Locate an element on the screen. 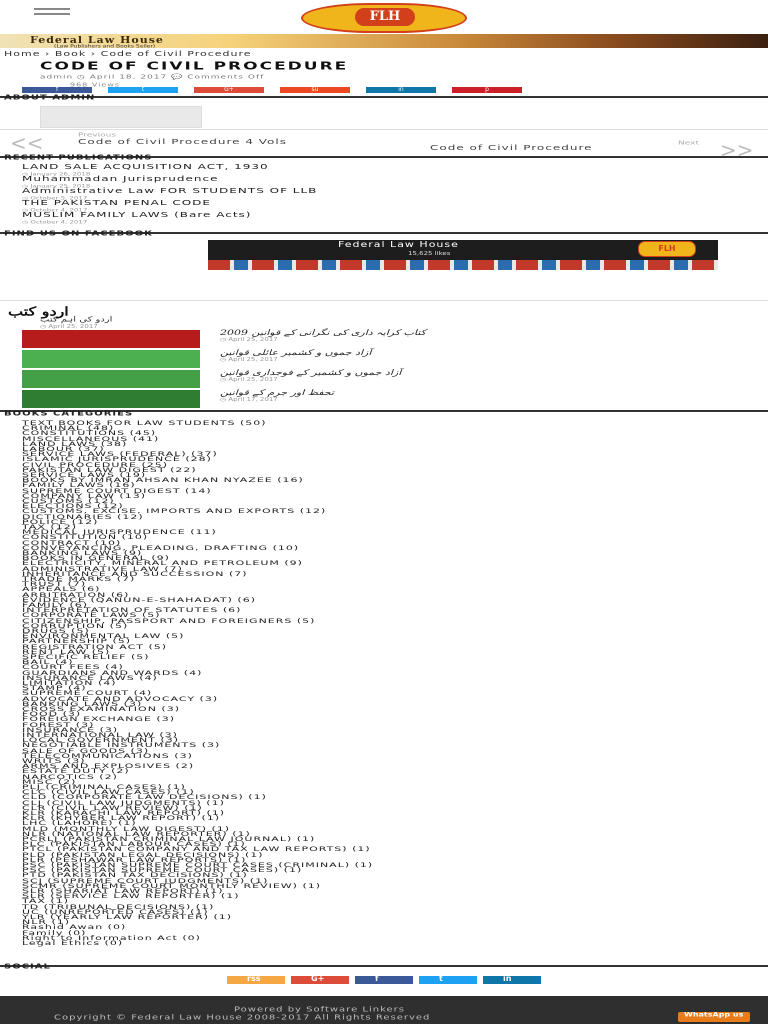  logo-text: FLH is located at coordinates (385, 17).